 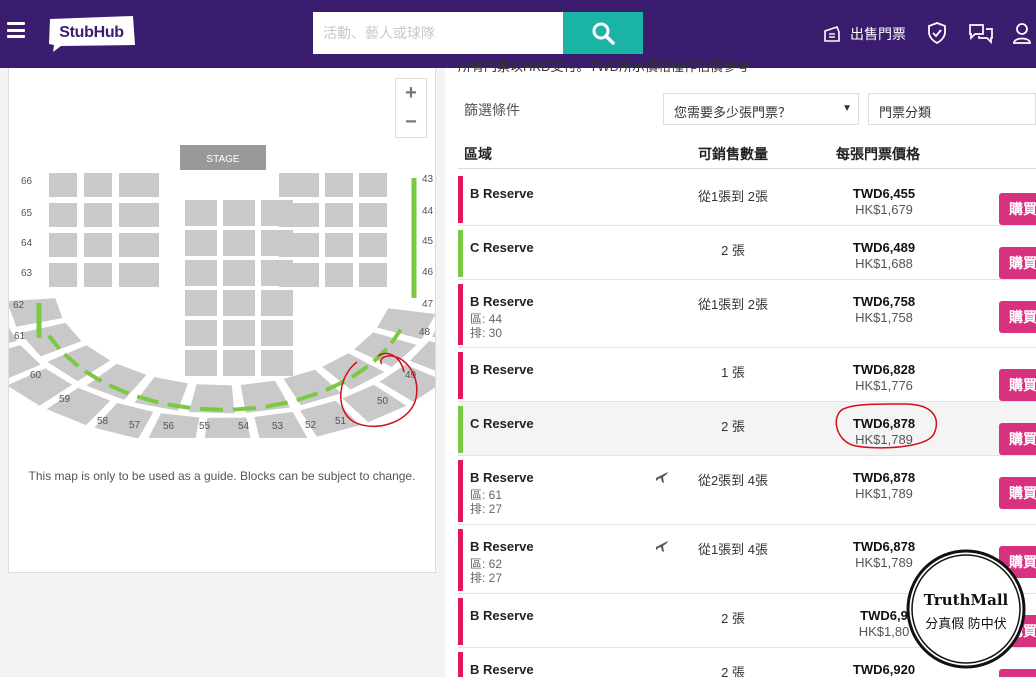 What do you see at coordinates (205, 426) in the screenshot?
I see `section-number: 55` at bounding box center [205, 426].